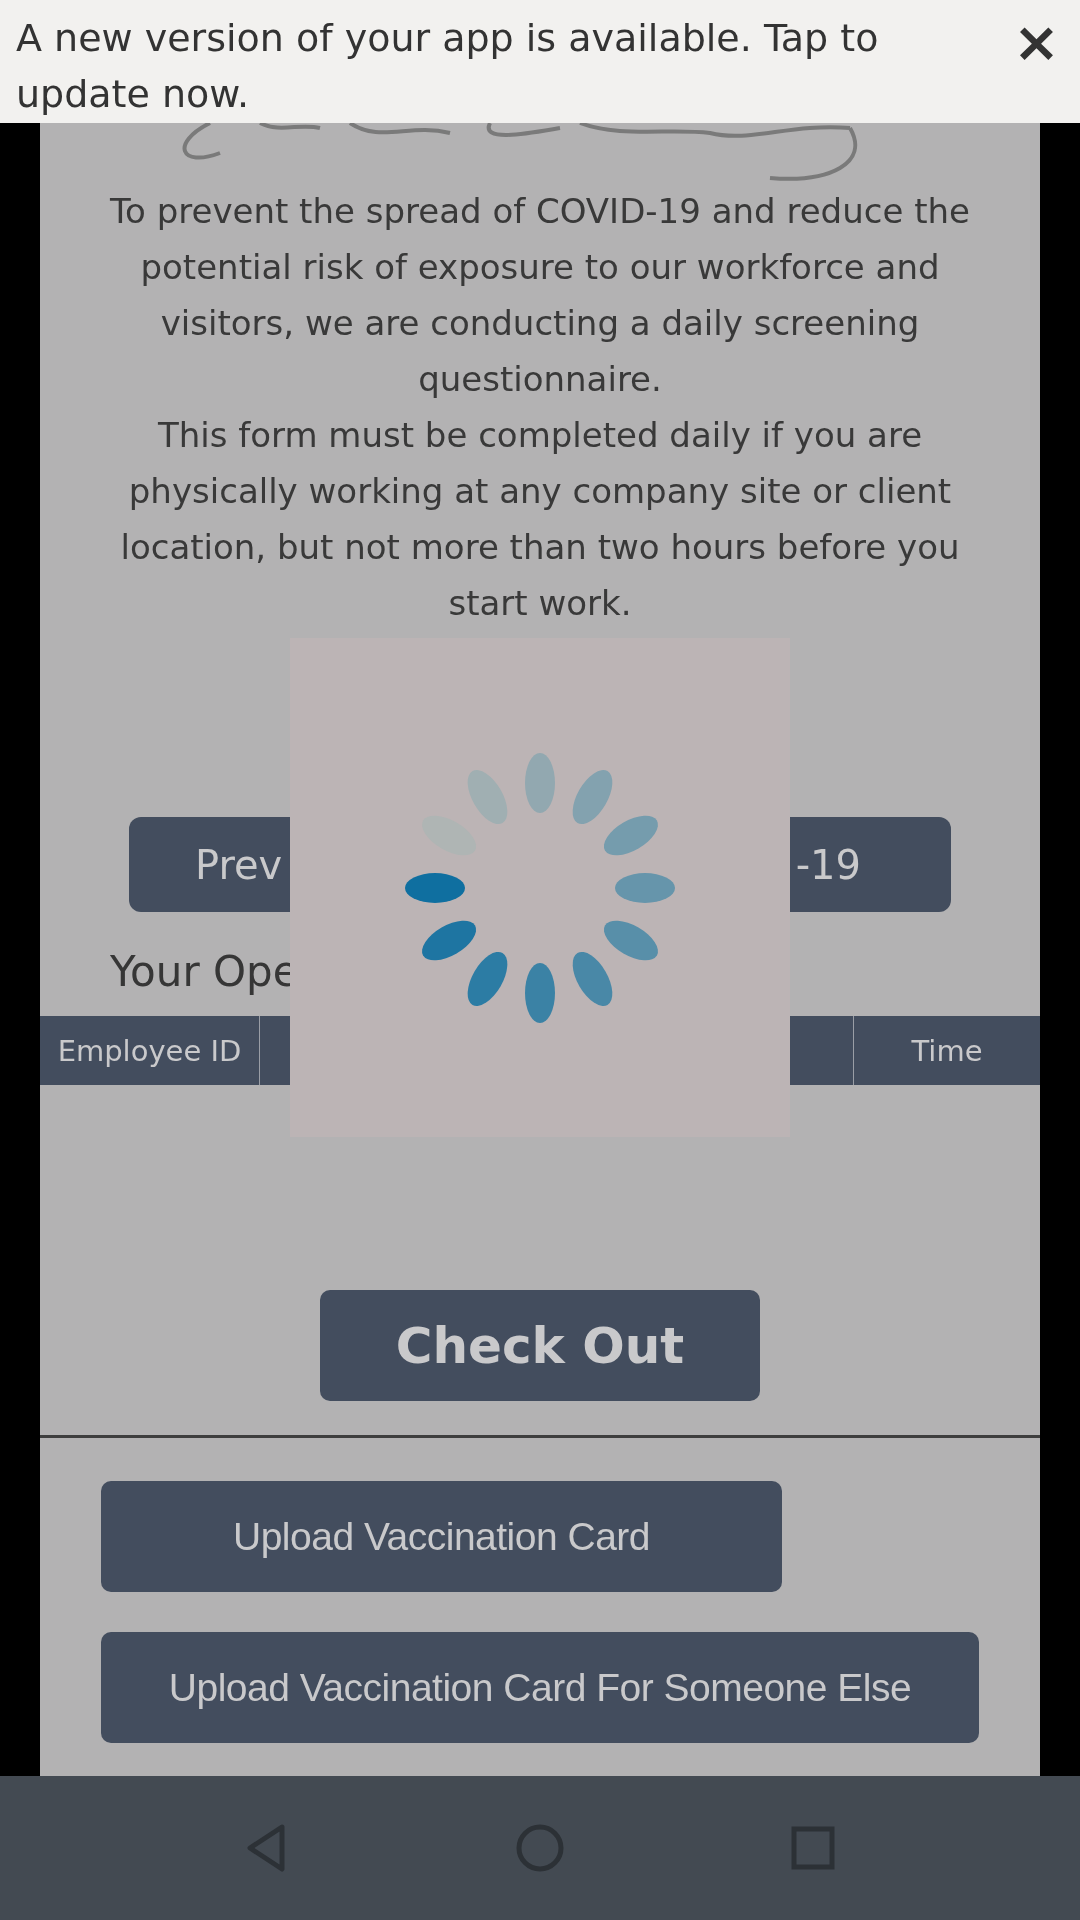  What do you see at coordinates (150, 1050) in the screenshot?
I see `column-header: Employee ID` at bounding box center [150, 1050].